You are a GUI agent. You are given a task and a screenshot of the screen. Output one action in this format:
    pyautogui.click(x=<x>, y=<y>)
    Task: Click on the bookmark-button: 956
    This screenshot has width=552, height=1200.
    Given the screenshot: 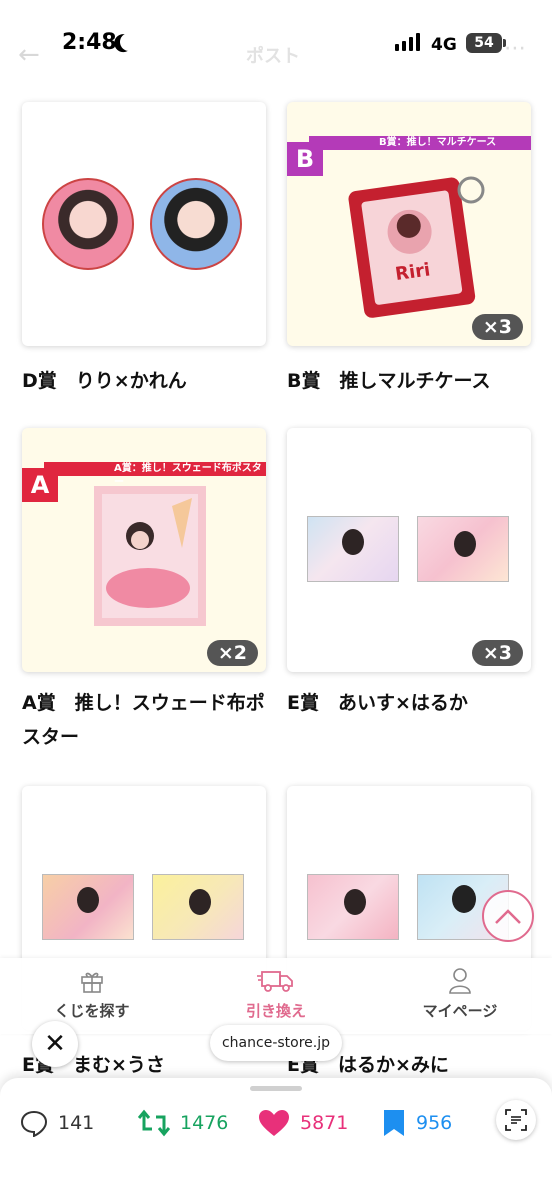 What is the action you would take?
    pyautogui.click(x=417, y=1123)
    